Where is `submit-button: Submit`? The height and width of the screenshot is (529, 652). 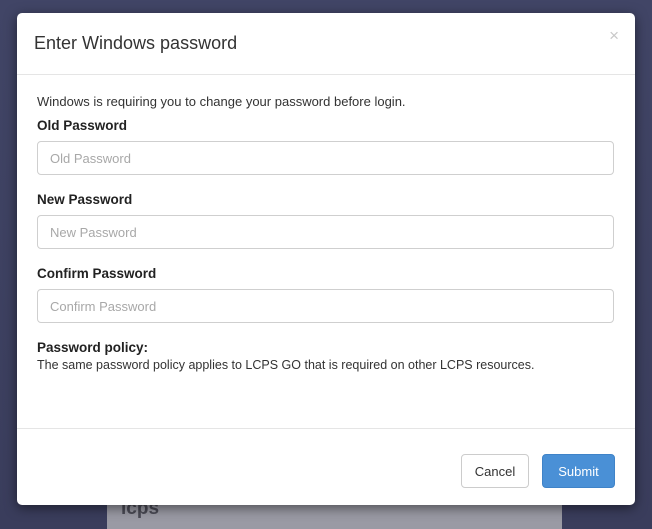 submit-button: Submit is located at coordinates (578, 471).